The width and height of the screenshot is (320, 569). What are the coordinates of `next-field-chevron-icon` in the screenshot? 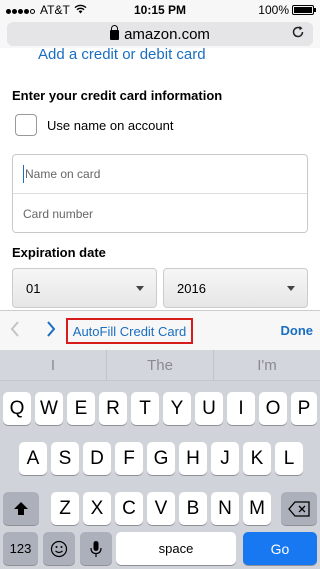 It's located at (51, 331).